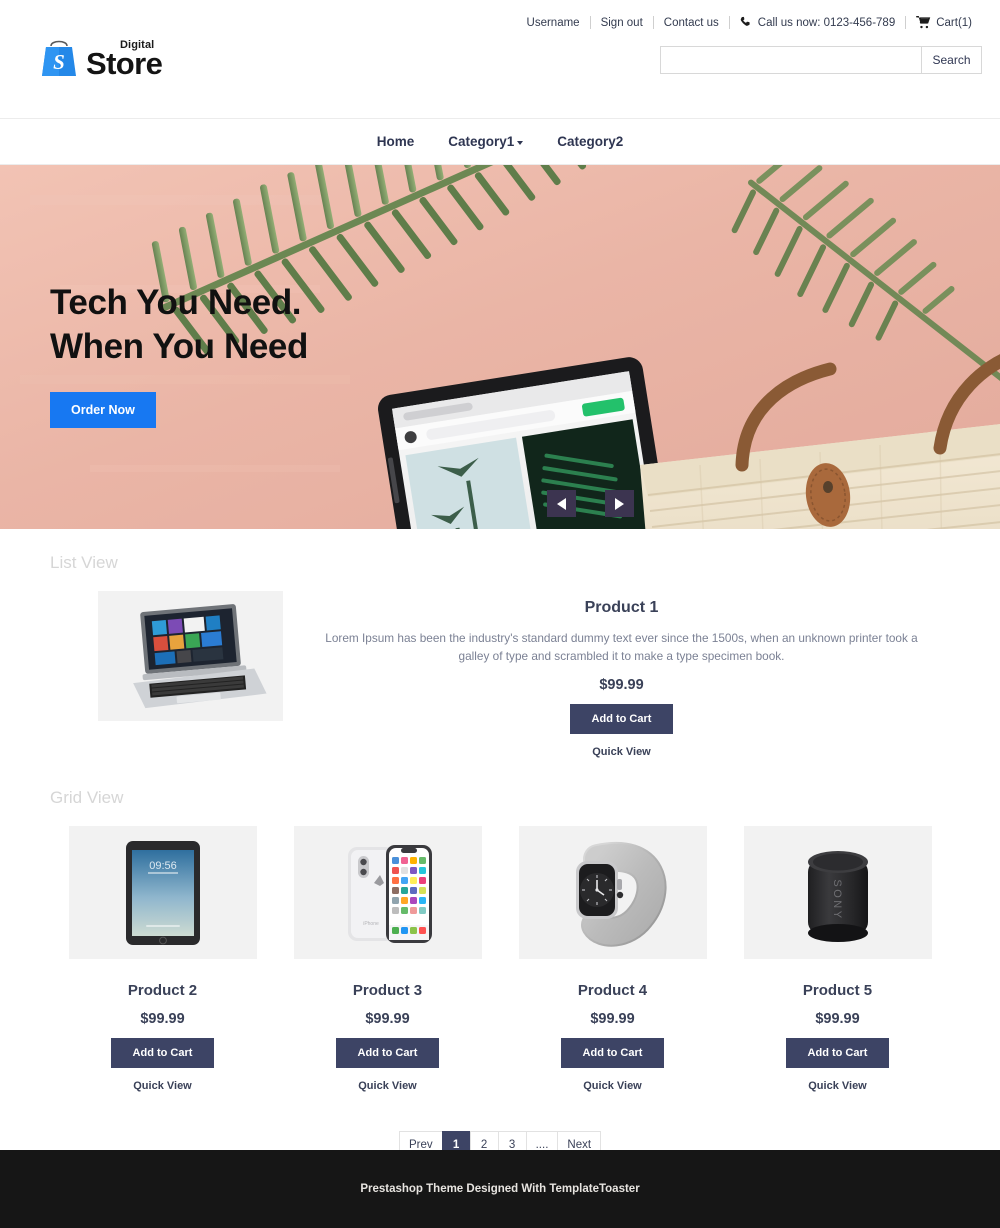  I want to click on hero-content: Tech You Need. When You Need Order Now, so click(179, 354).